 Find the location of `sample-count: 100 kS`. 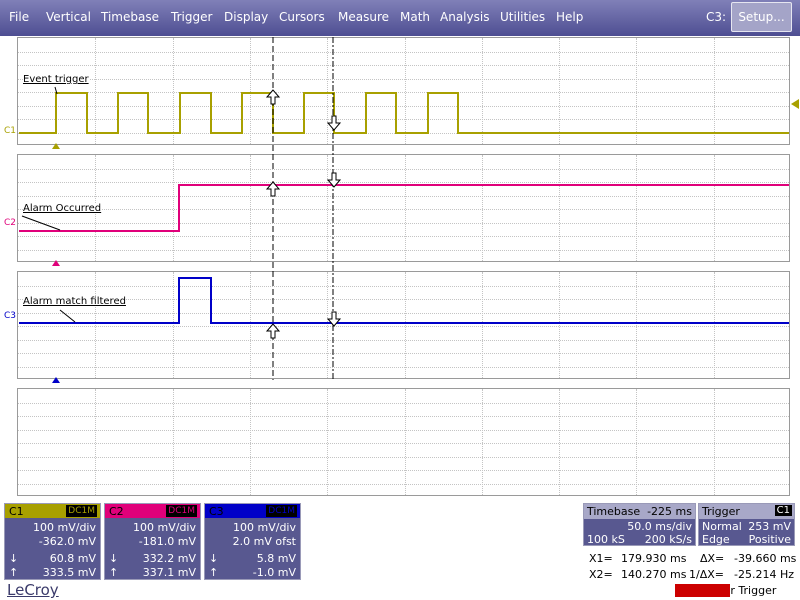

sample-count: 100 kS is located at coordinates (606, 539).